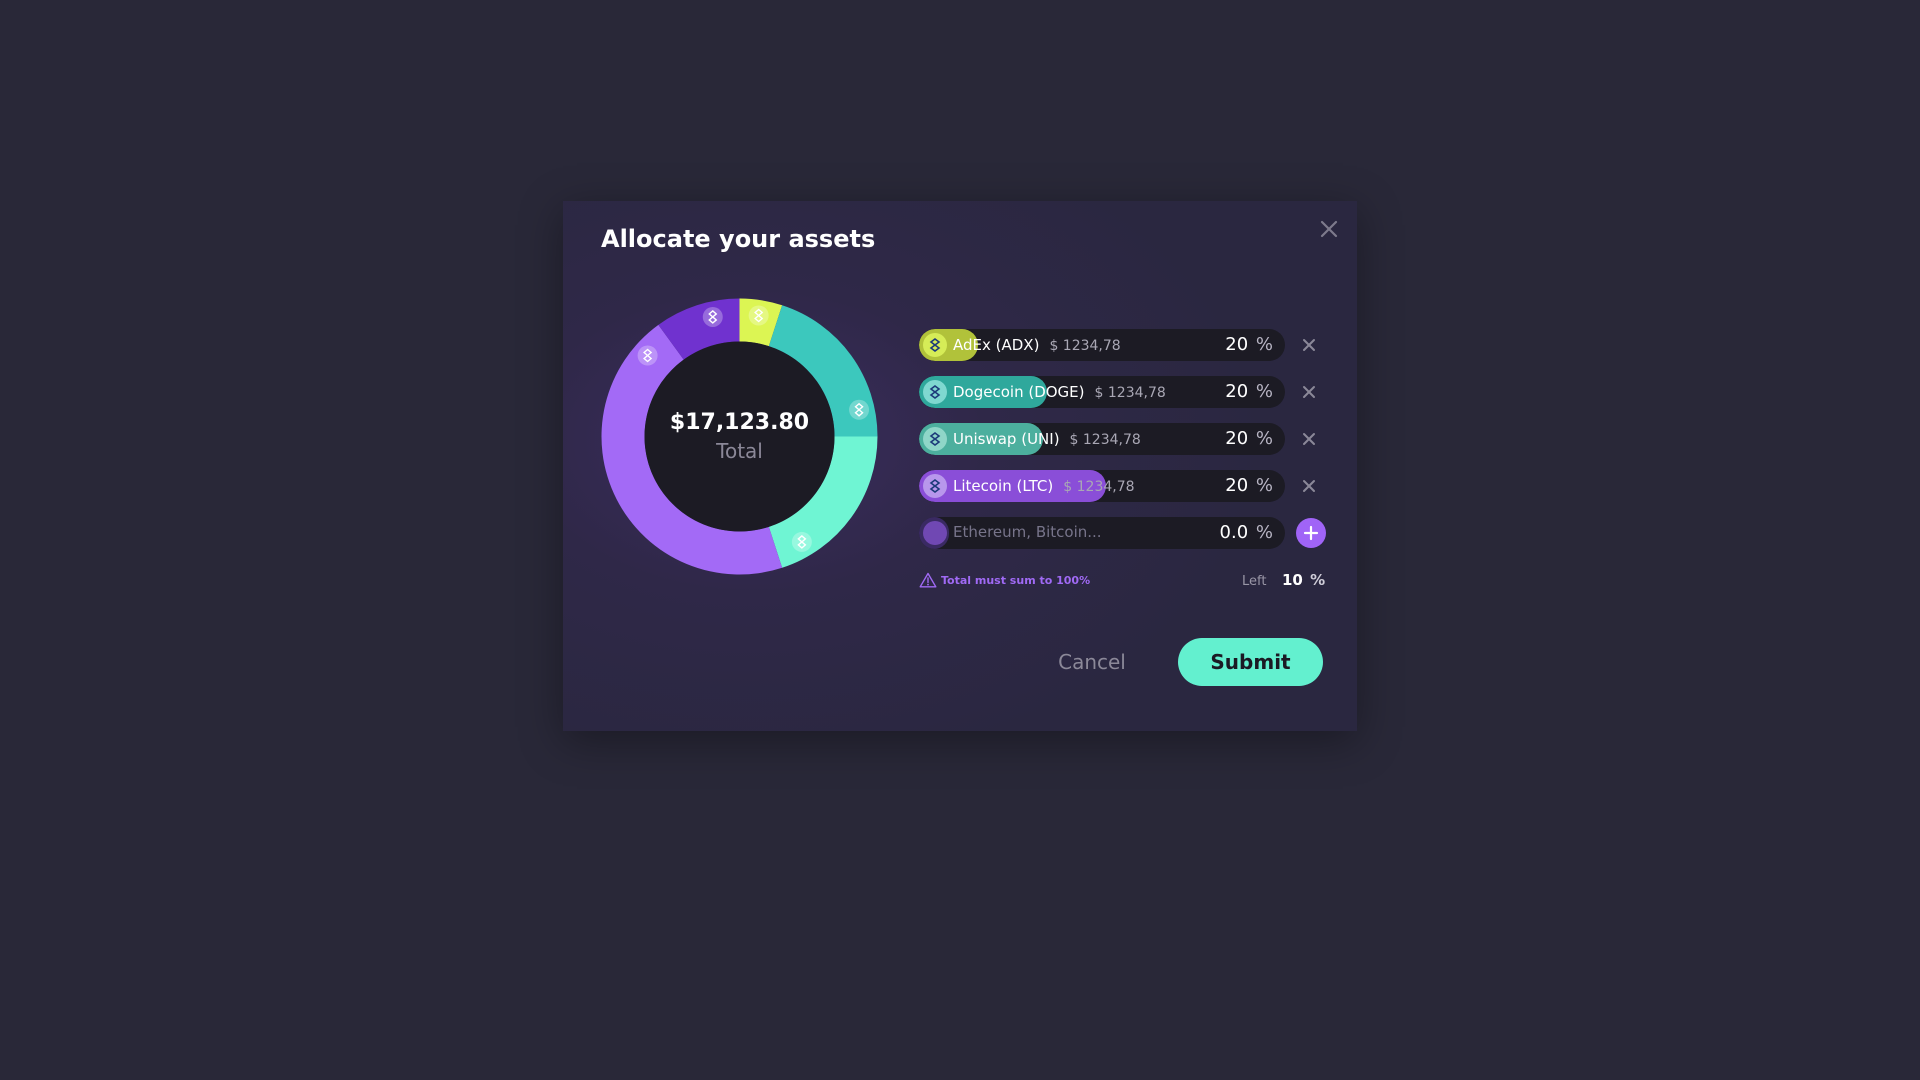 This screenshot has height=1080, width=1920. I want to click on sum-warning: Total must sum to 100%, so click(1004, 580).